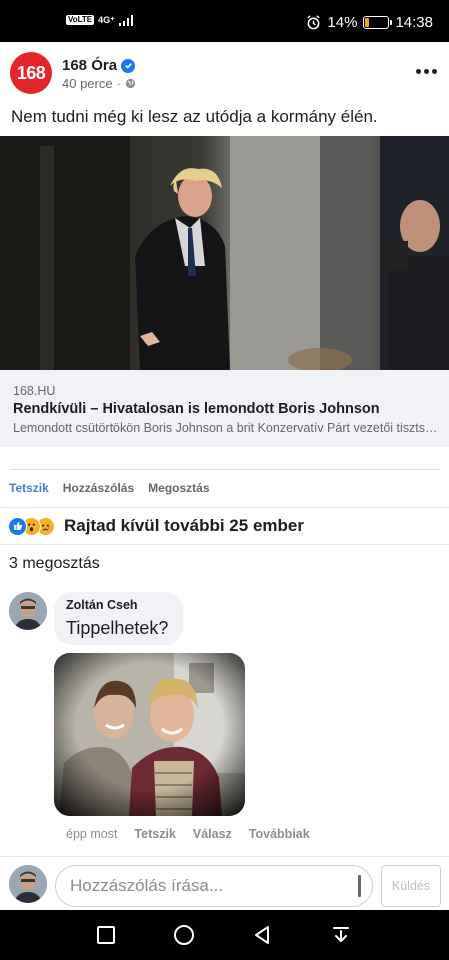 This screenshot has width=449, height=960. Describe the element at coordinates (342, 22) in the screenshot. I see `battery-percent: 14%` at that location.